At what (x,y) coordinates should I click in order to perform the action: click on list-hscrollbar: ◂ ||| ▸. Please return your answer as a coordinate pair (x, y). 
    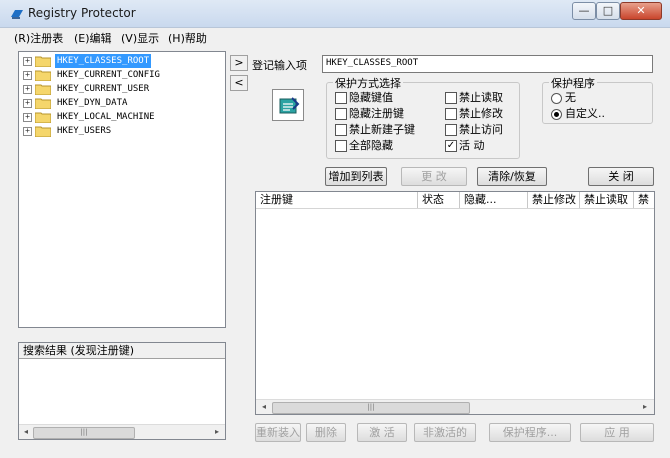
    Looking at the image, I should click on (455, 406).